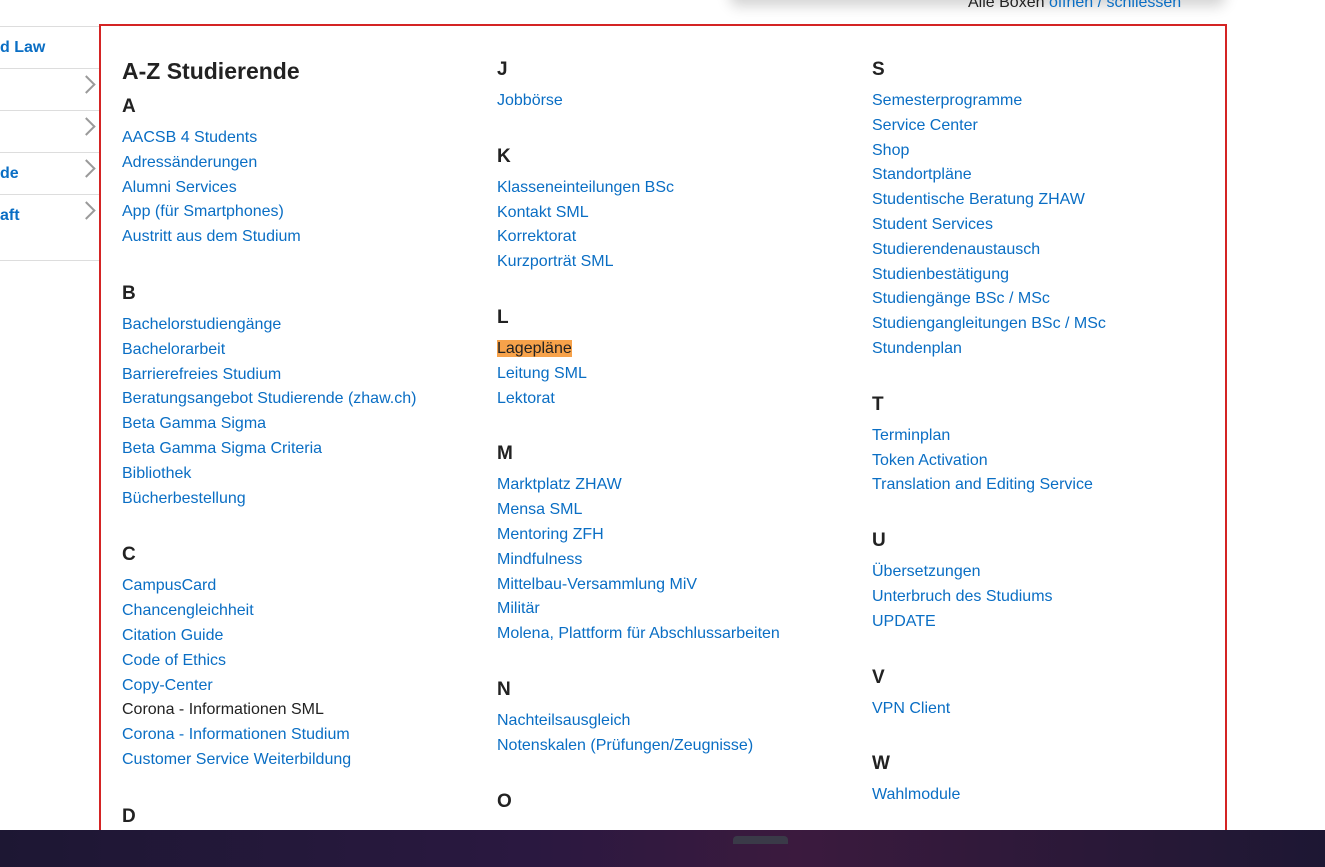 The image size is (1325, 867). Describe the element at coordinates (534, 348) in the screenshot. I see `az-link: Lagepläne` at that location.